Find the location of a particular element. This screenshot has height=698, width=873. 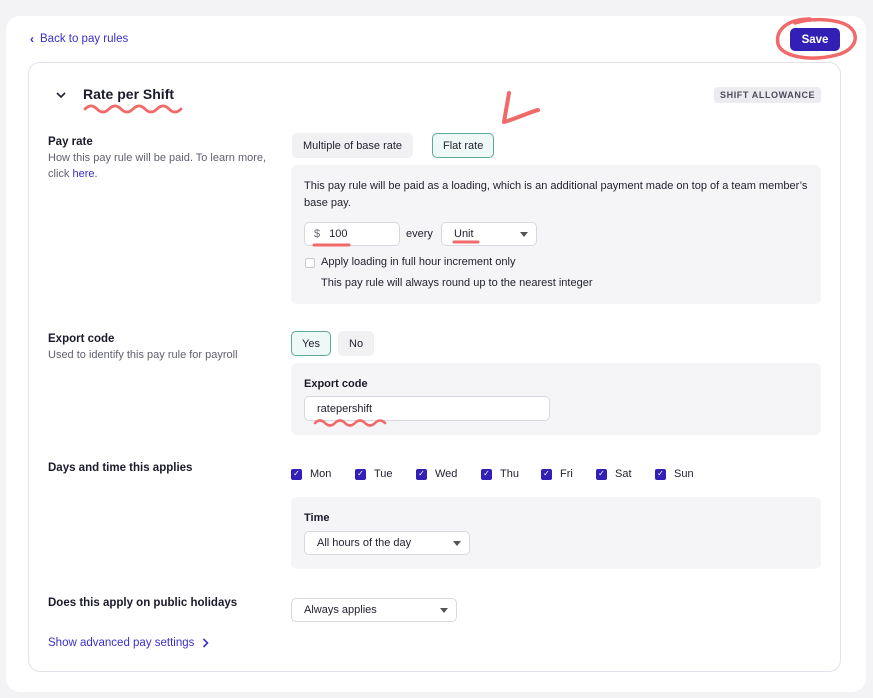

day-tue: ✓ Tue is located at coordinates (374, 474).